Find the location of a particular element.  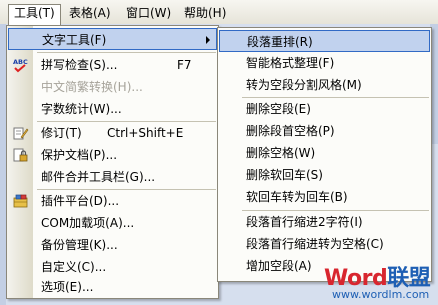

plugin-platform-icon is located at coordinates (20, 201).